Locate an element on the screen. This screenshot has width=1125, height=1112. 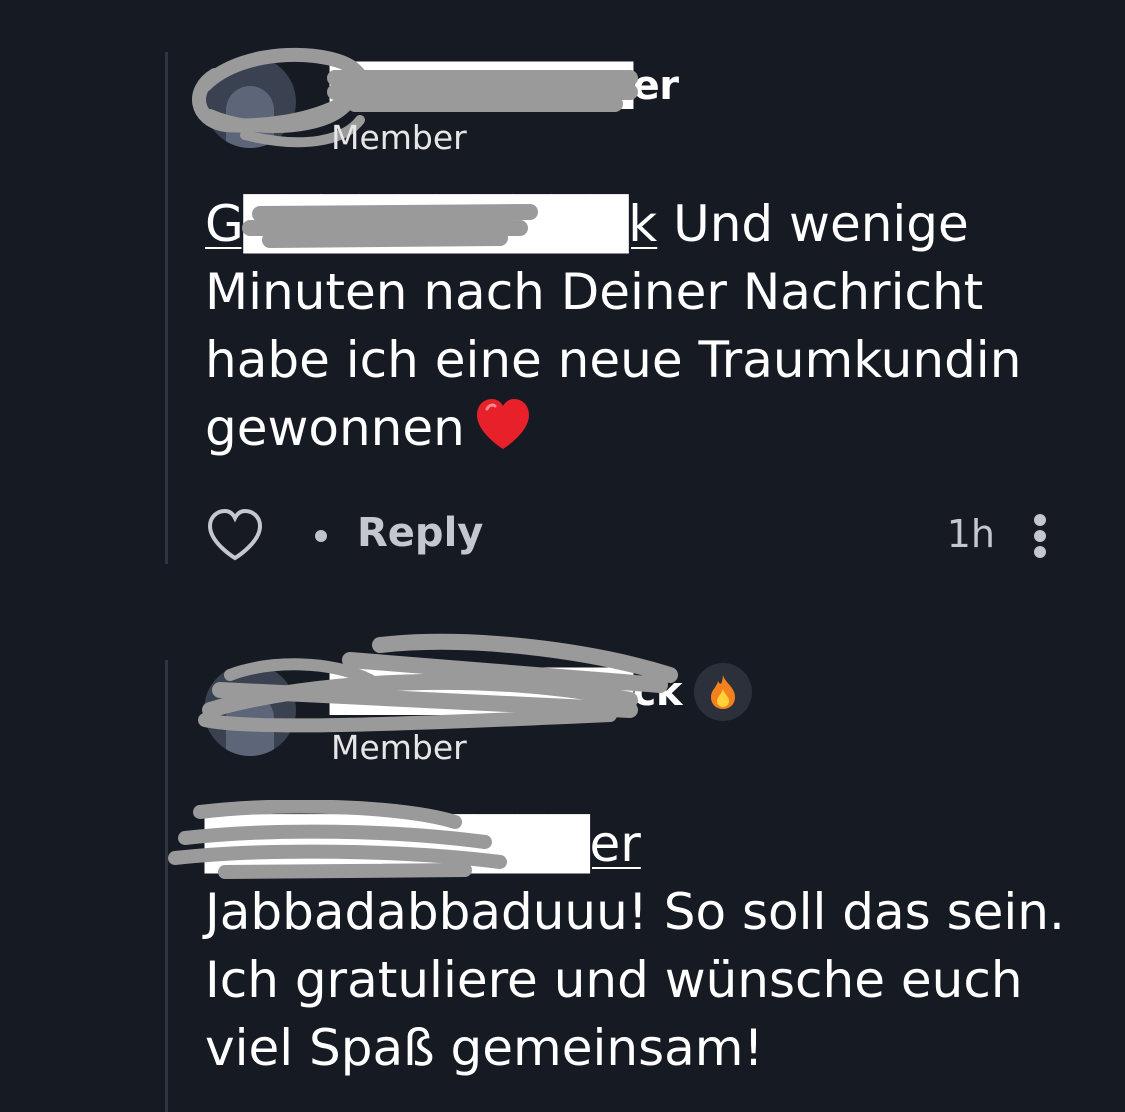
red-heart-icon is located at coordinates (503, 432).